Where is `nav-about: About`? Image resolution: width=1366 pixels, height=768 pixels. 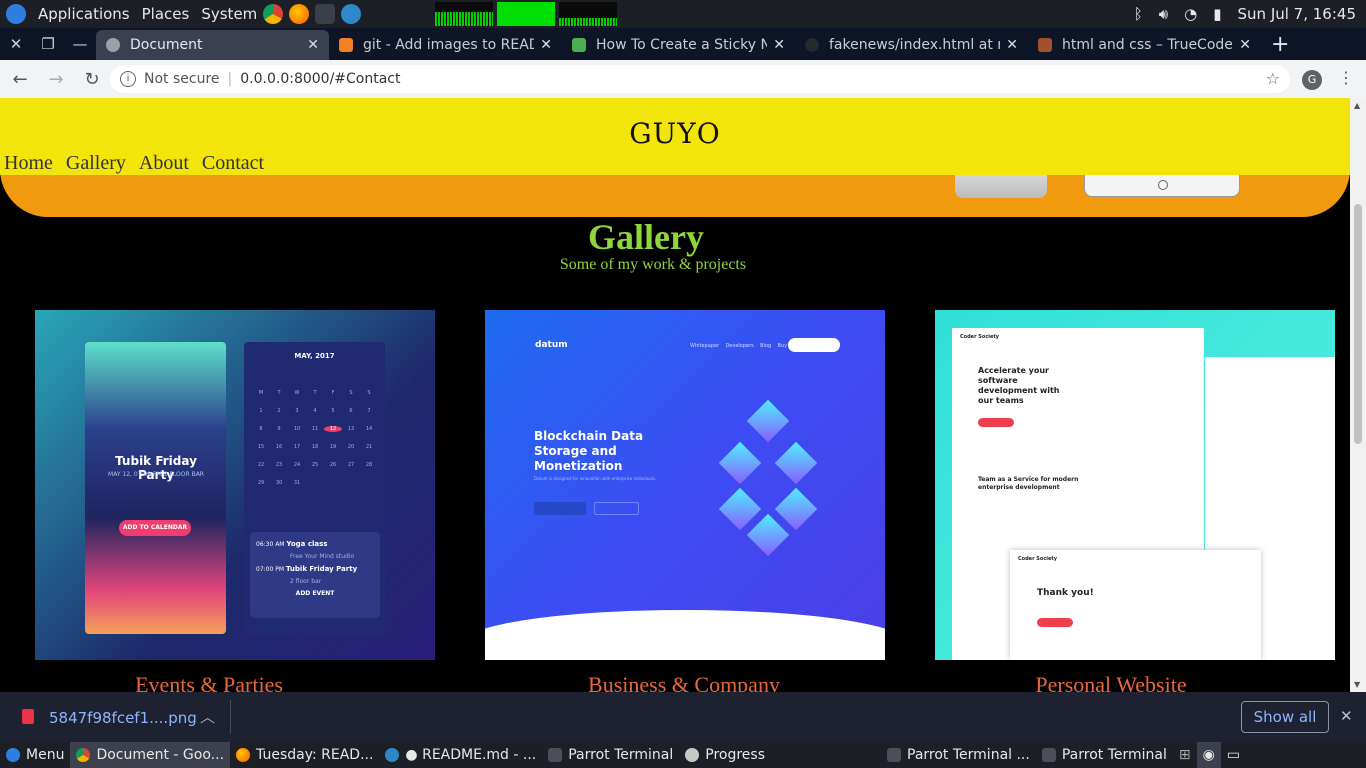 nav-about: About is located at coordinates (164, 163).